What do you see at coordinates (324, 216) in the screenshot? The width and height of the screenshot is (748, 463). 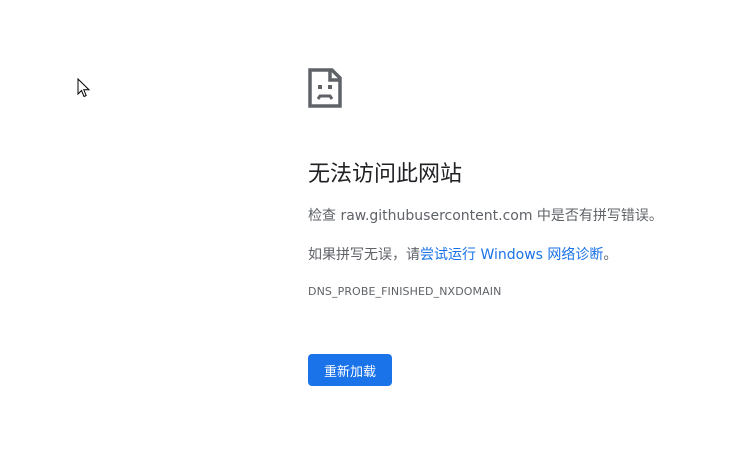 I see `check-prefix: 检查` at bounding box center [324, 216].